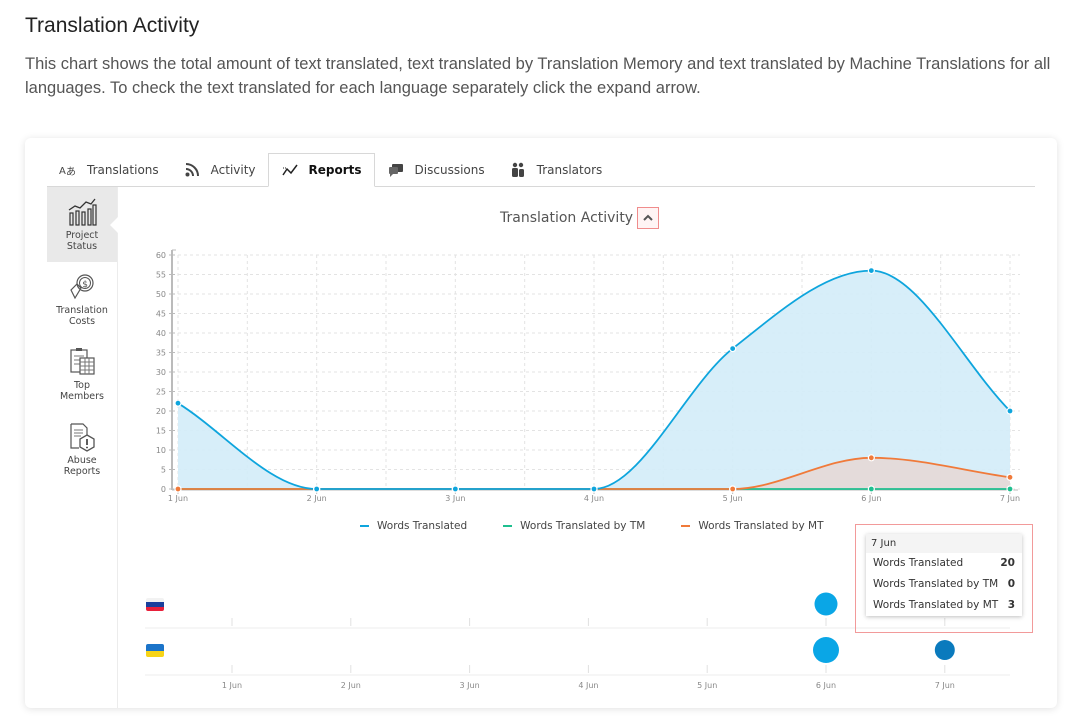  I want to click on ua-flag, so click(155, 650).